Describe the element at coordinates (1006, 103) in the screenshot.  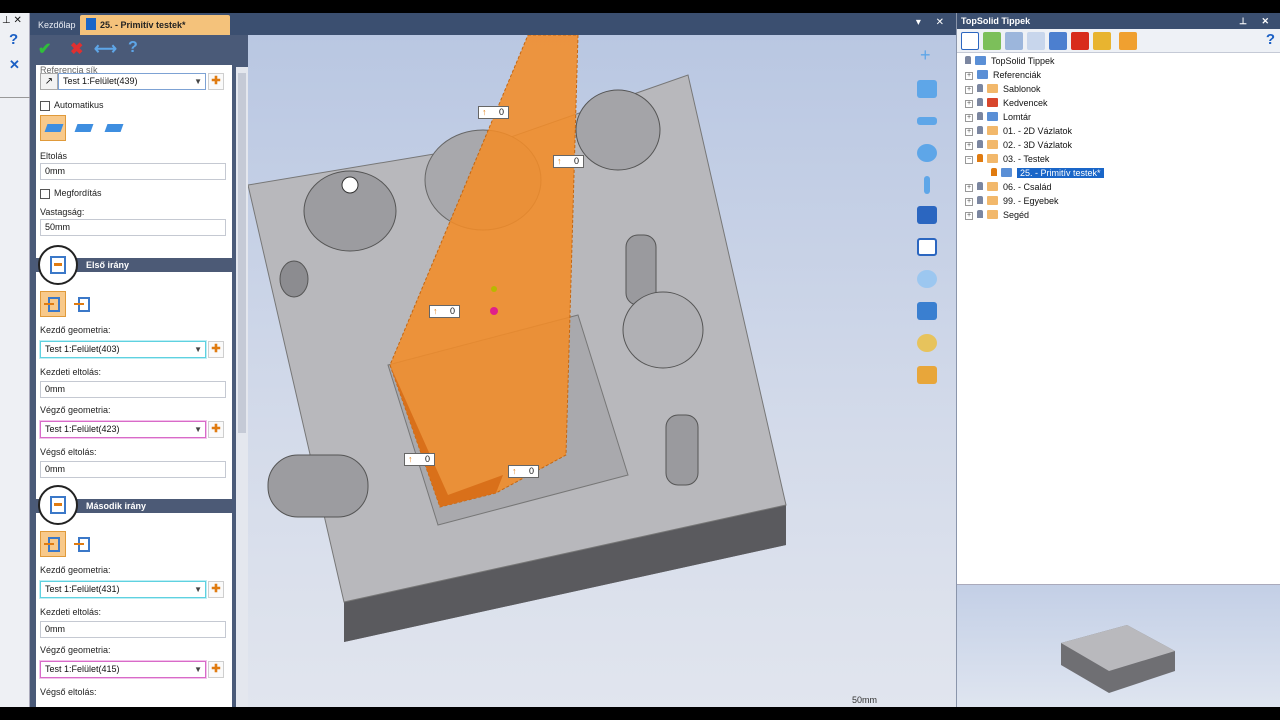
I see `tree-item-favorites: + Kedvencek` at that location.